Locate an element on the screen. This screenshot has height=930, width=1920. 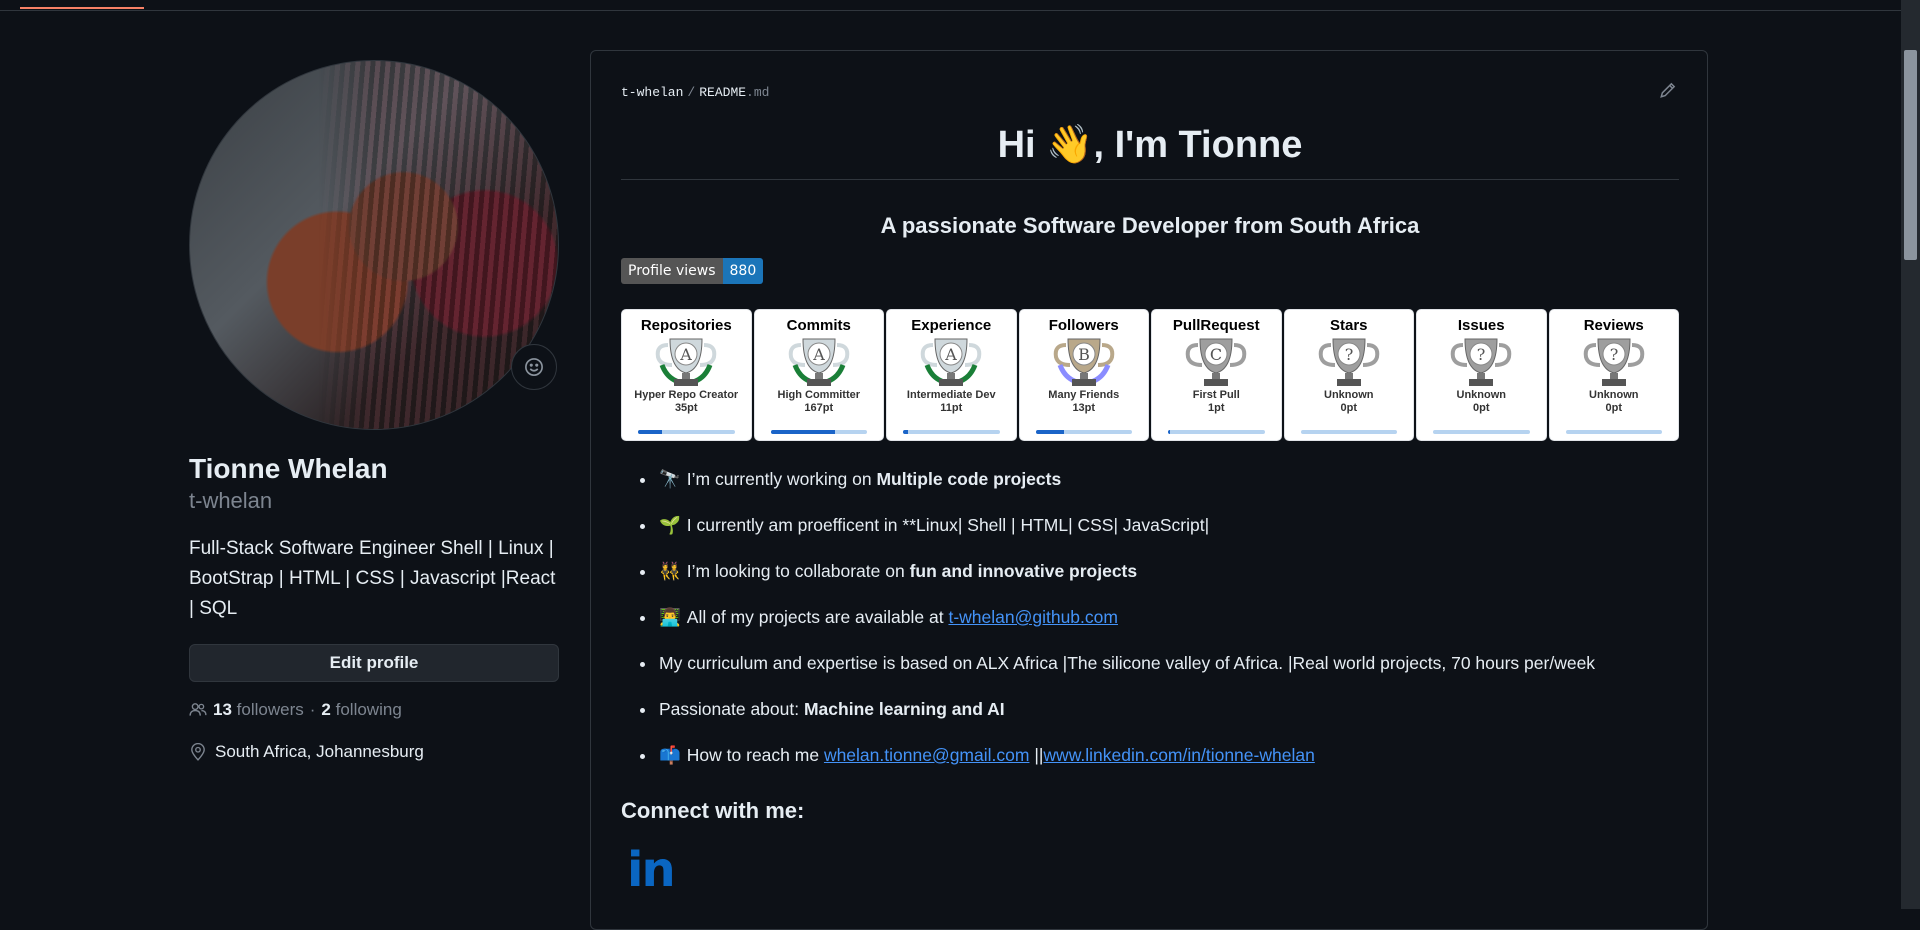
trophy-rank: Hyper Repo Creator is located at coordinates (686, 395).